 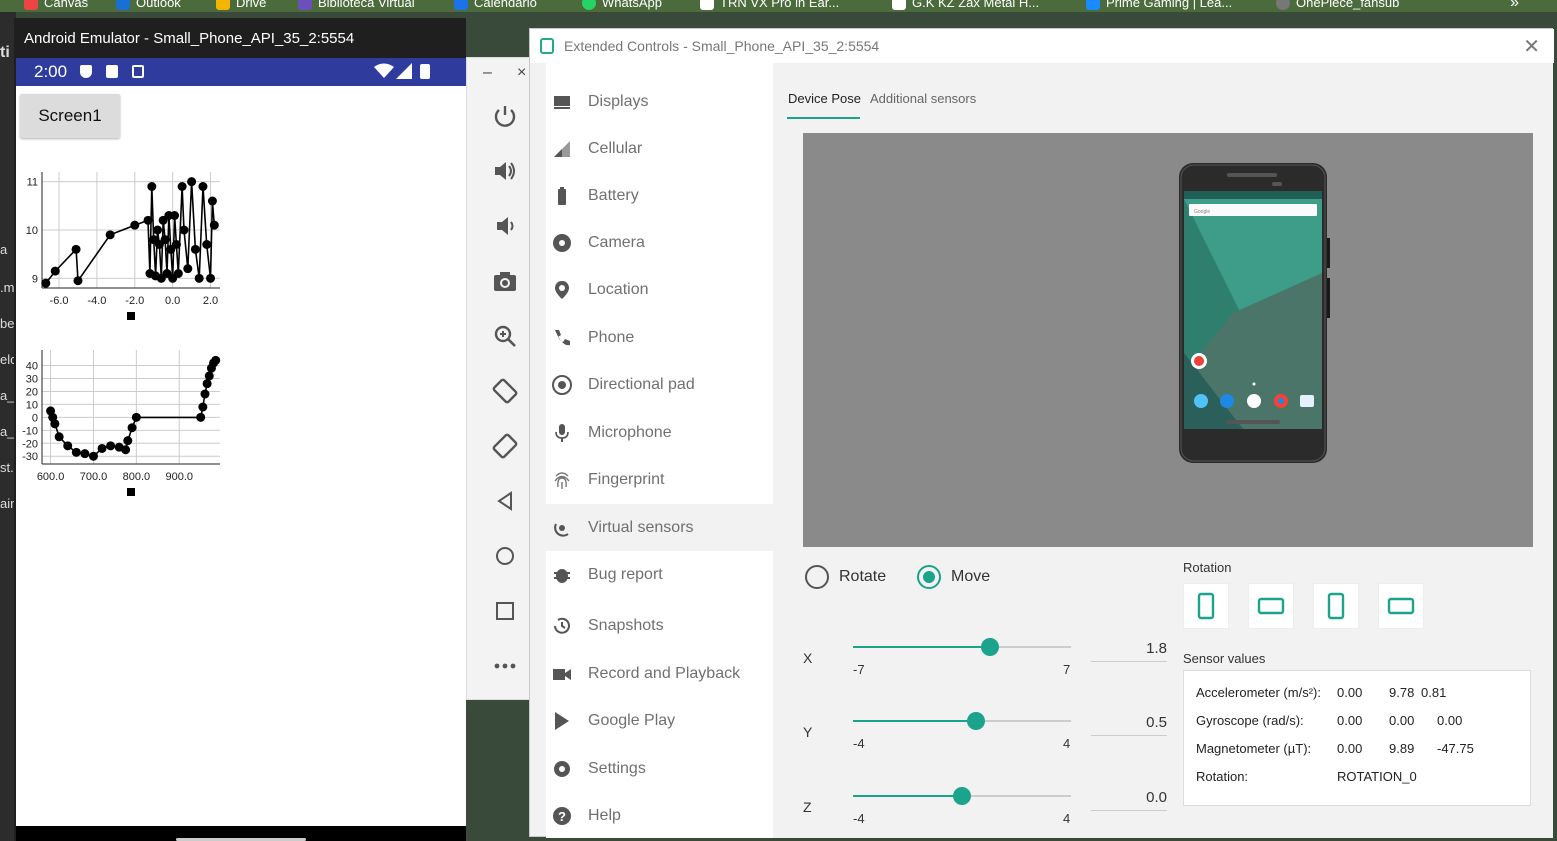 I want to click on slider-value-z: 0.0, so click(x=1129, y=797).